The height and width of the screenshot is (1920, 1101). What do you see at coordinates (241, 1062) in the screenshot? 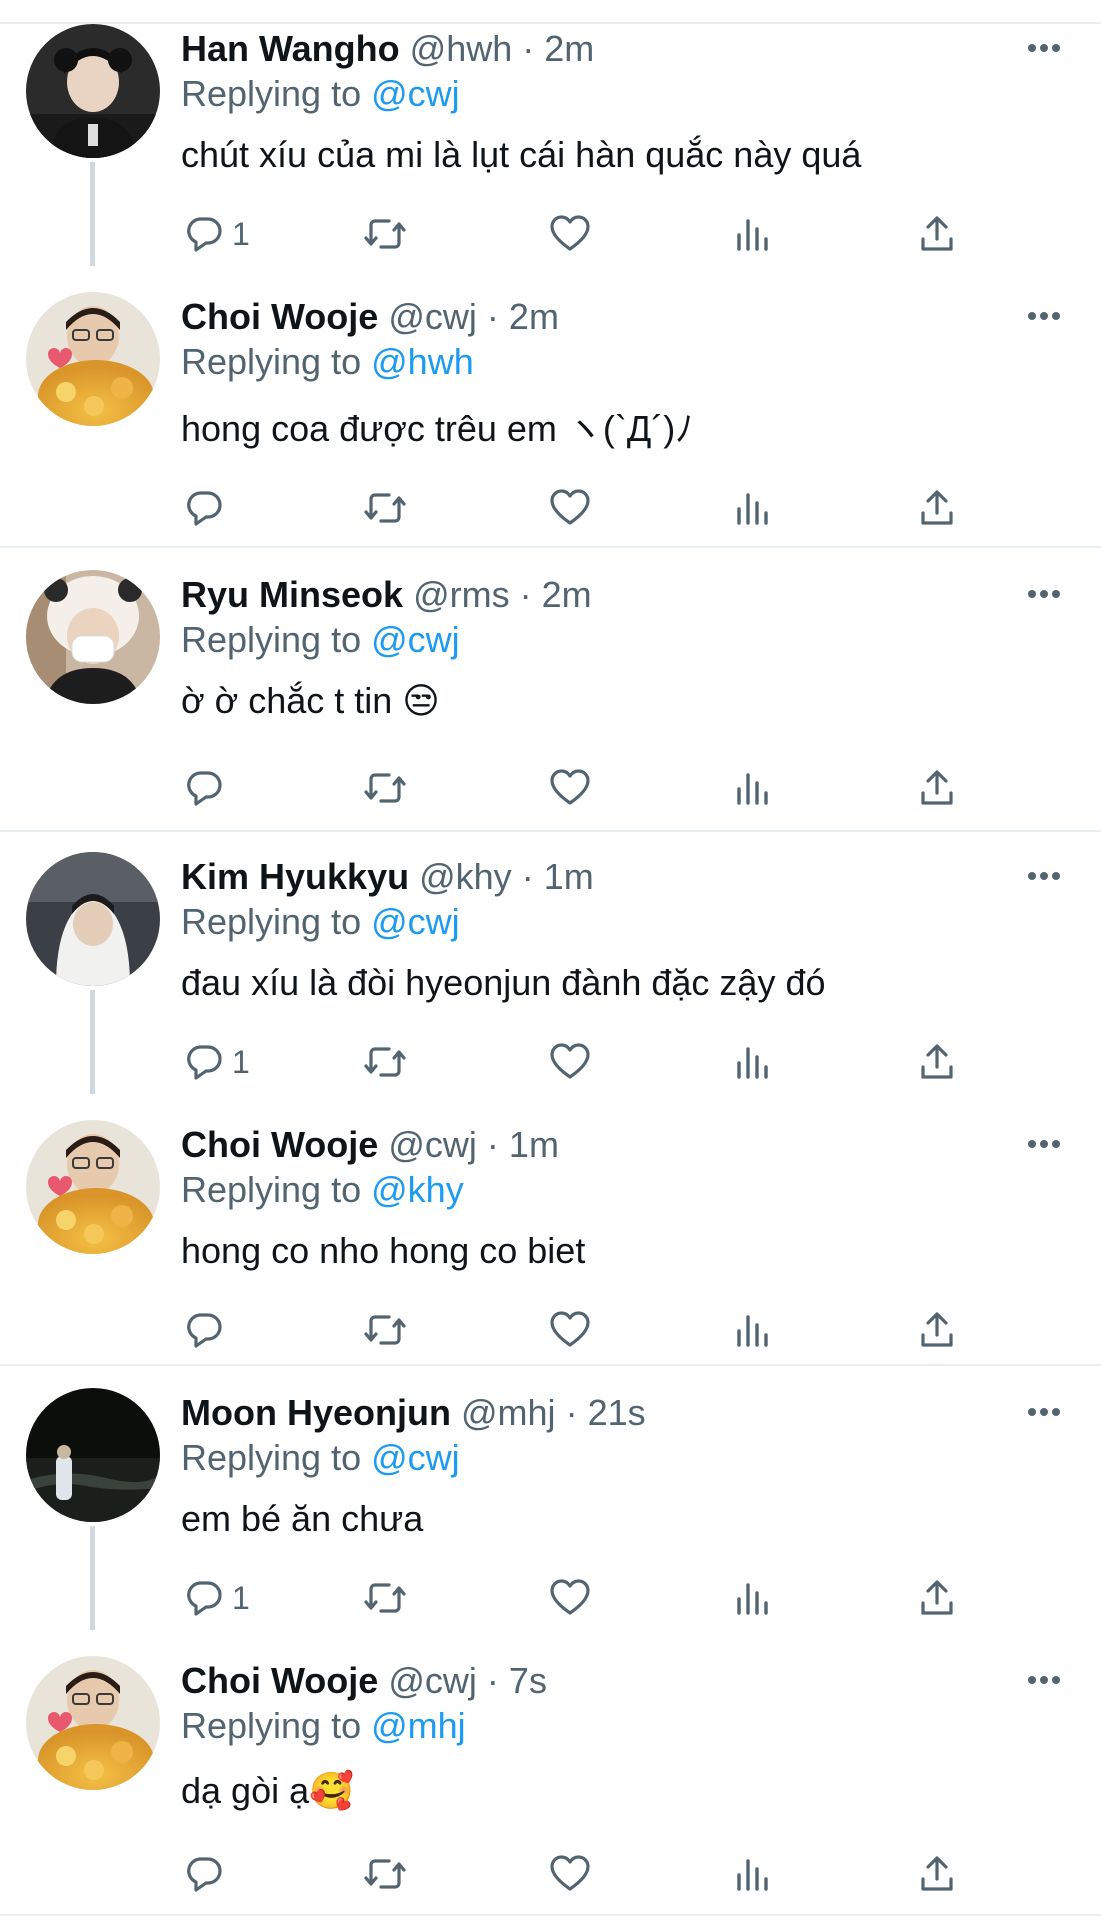
I see `reply-count: 1` at bounding box center [241, 1062].